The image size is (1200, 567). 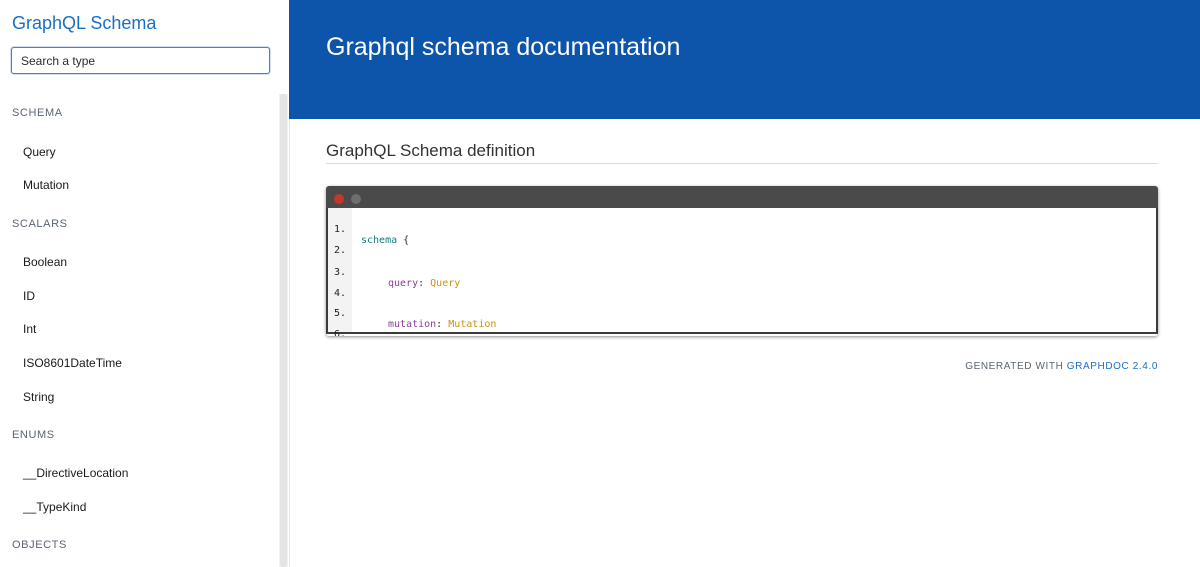 What do you see at coordinates (37, 113) in the screenshot?
I see `section-title-schema: SCHEMA` at bounding box center [37, 113].